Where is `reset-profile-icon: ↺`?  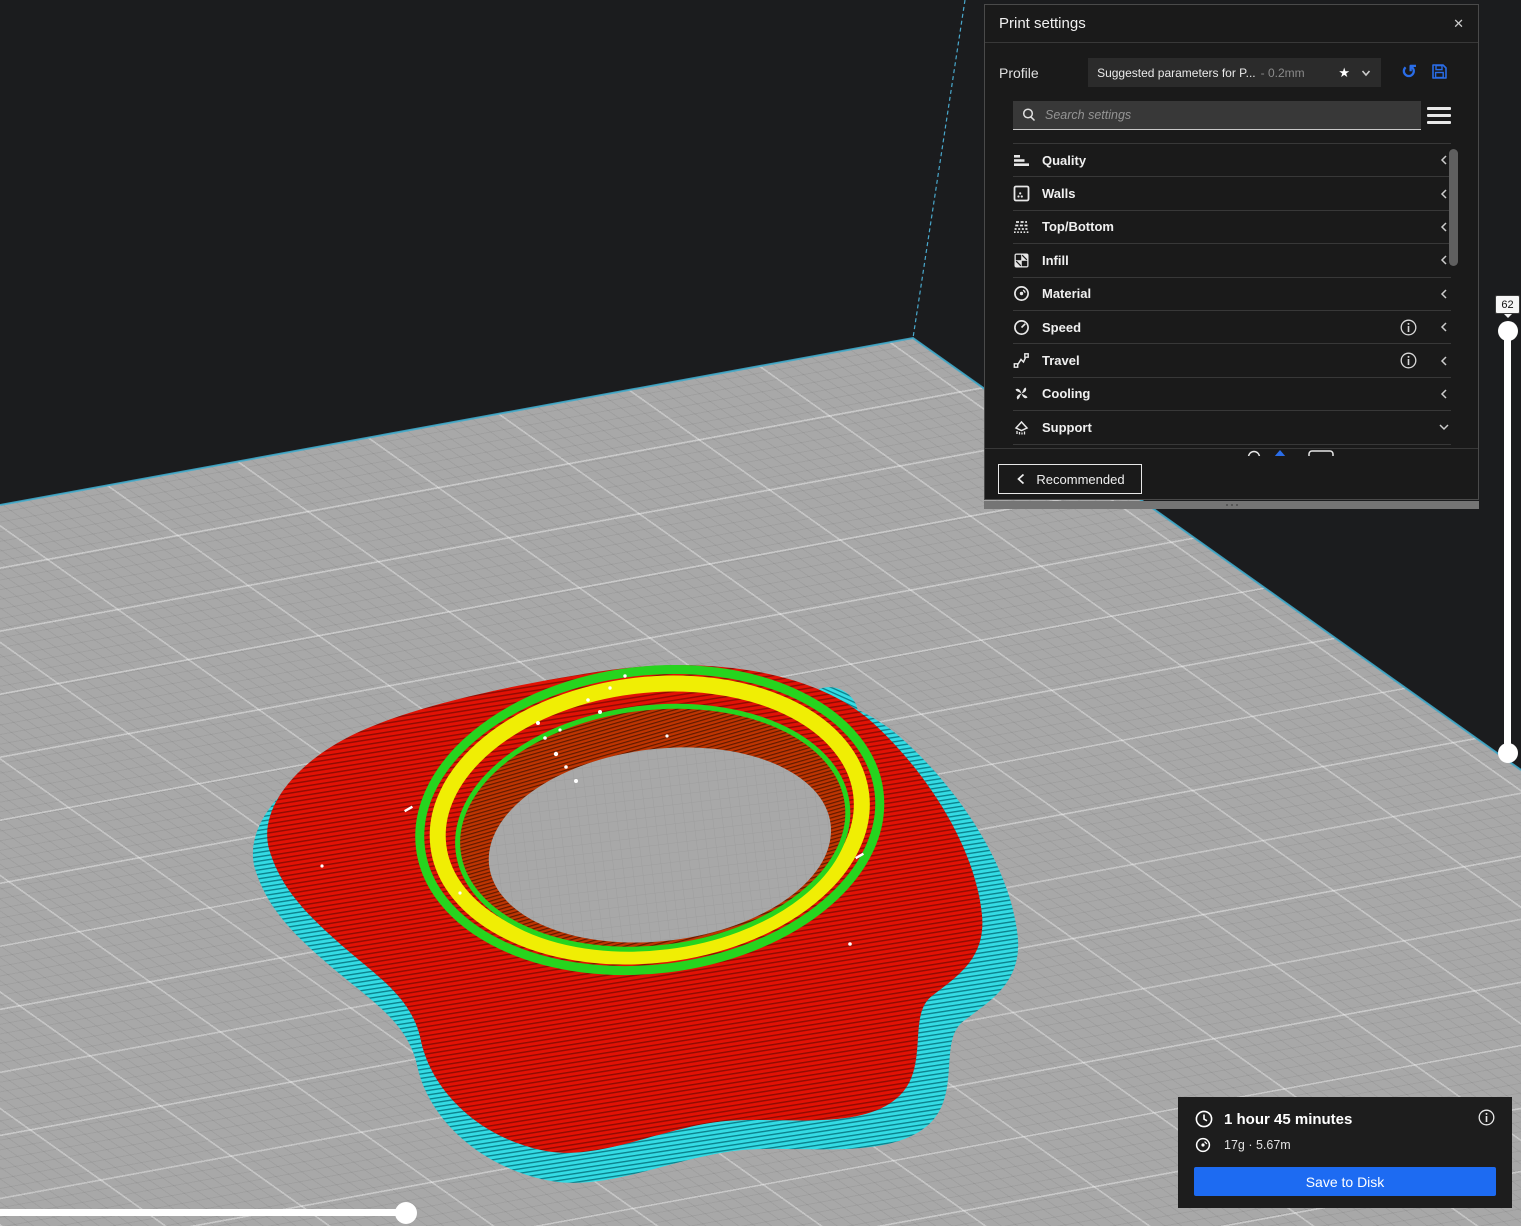
reset-profile-icon: ↺ is located at coordinates (1409, 72).